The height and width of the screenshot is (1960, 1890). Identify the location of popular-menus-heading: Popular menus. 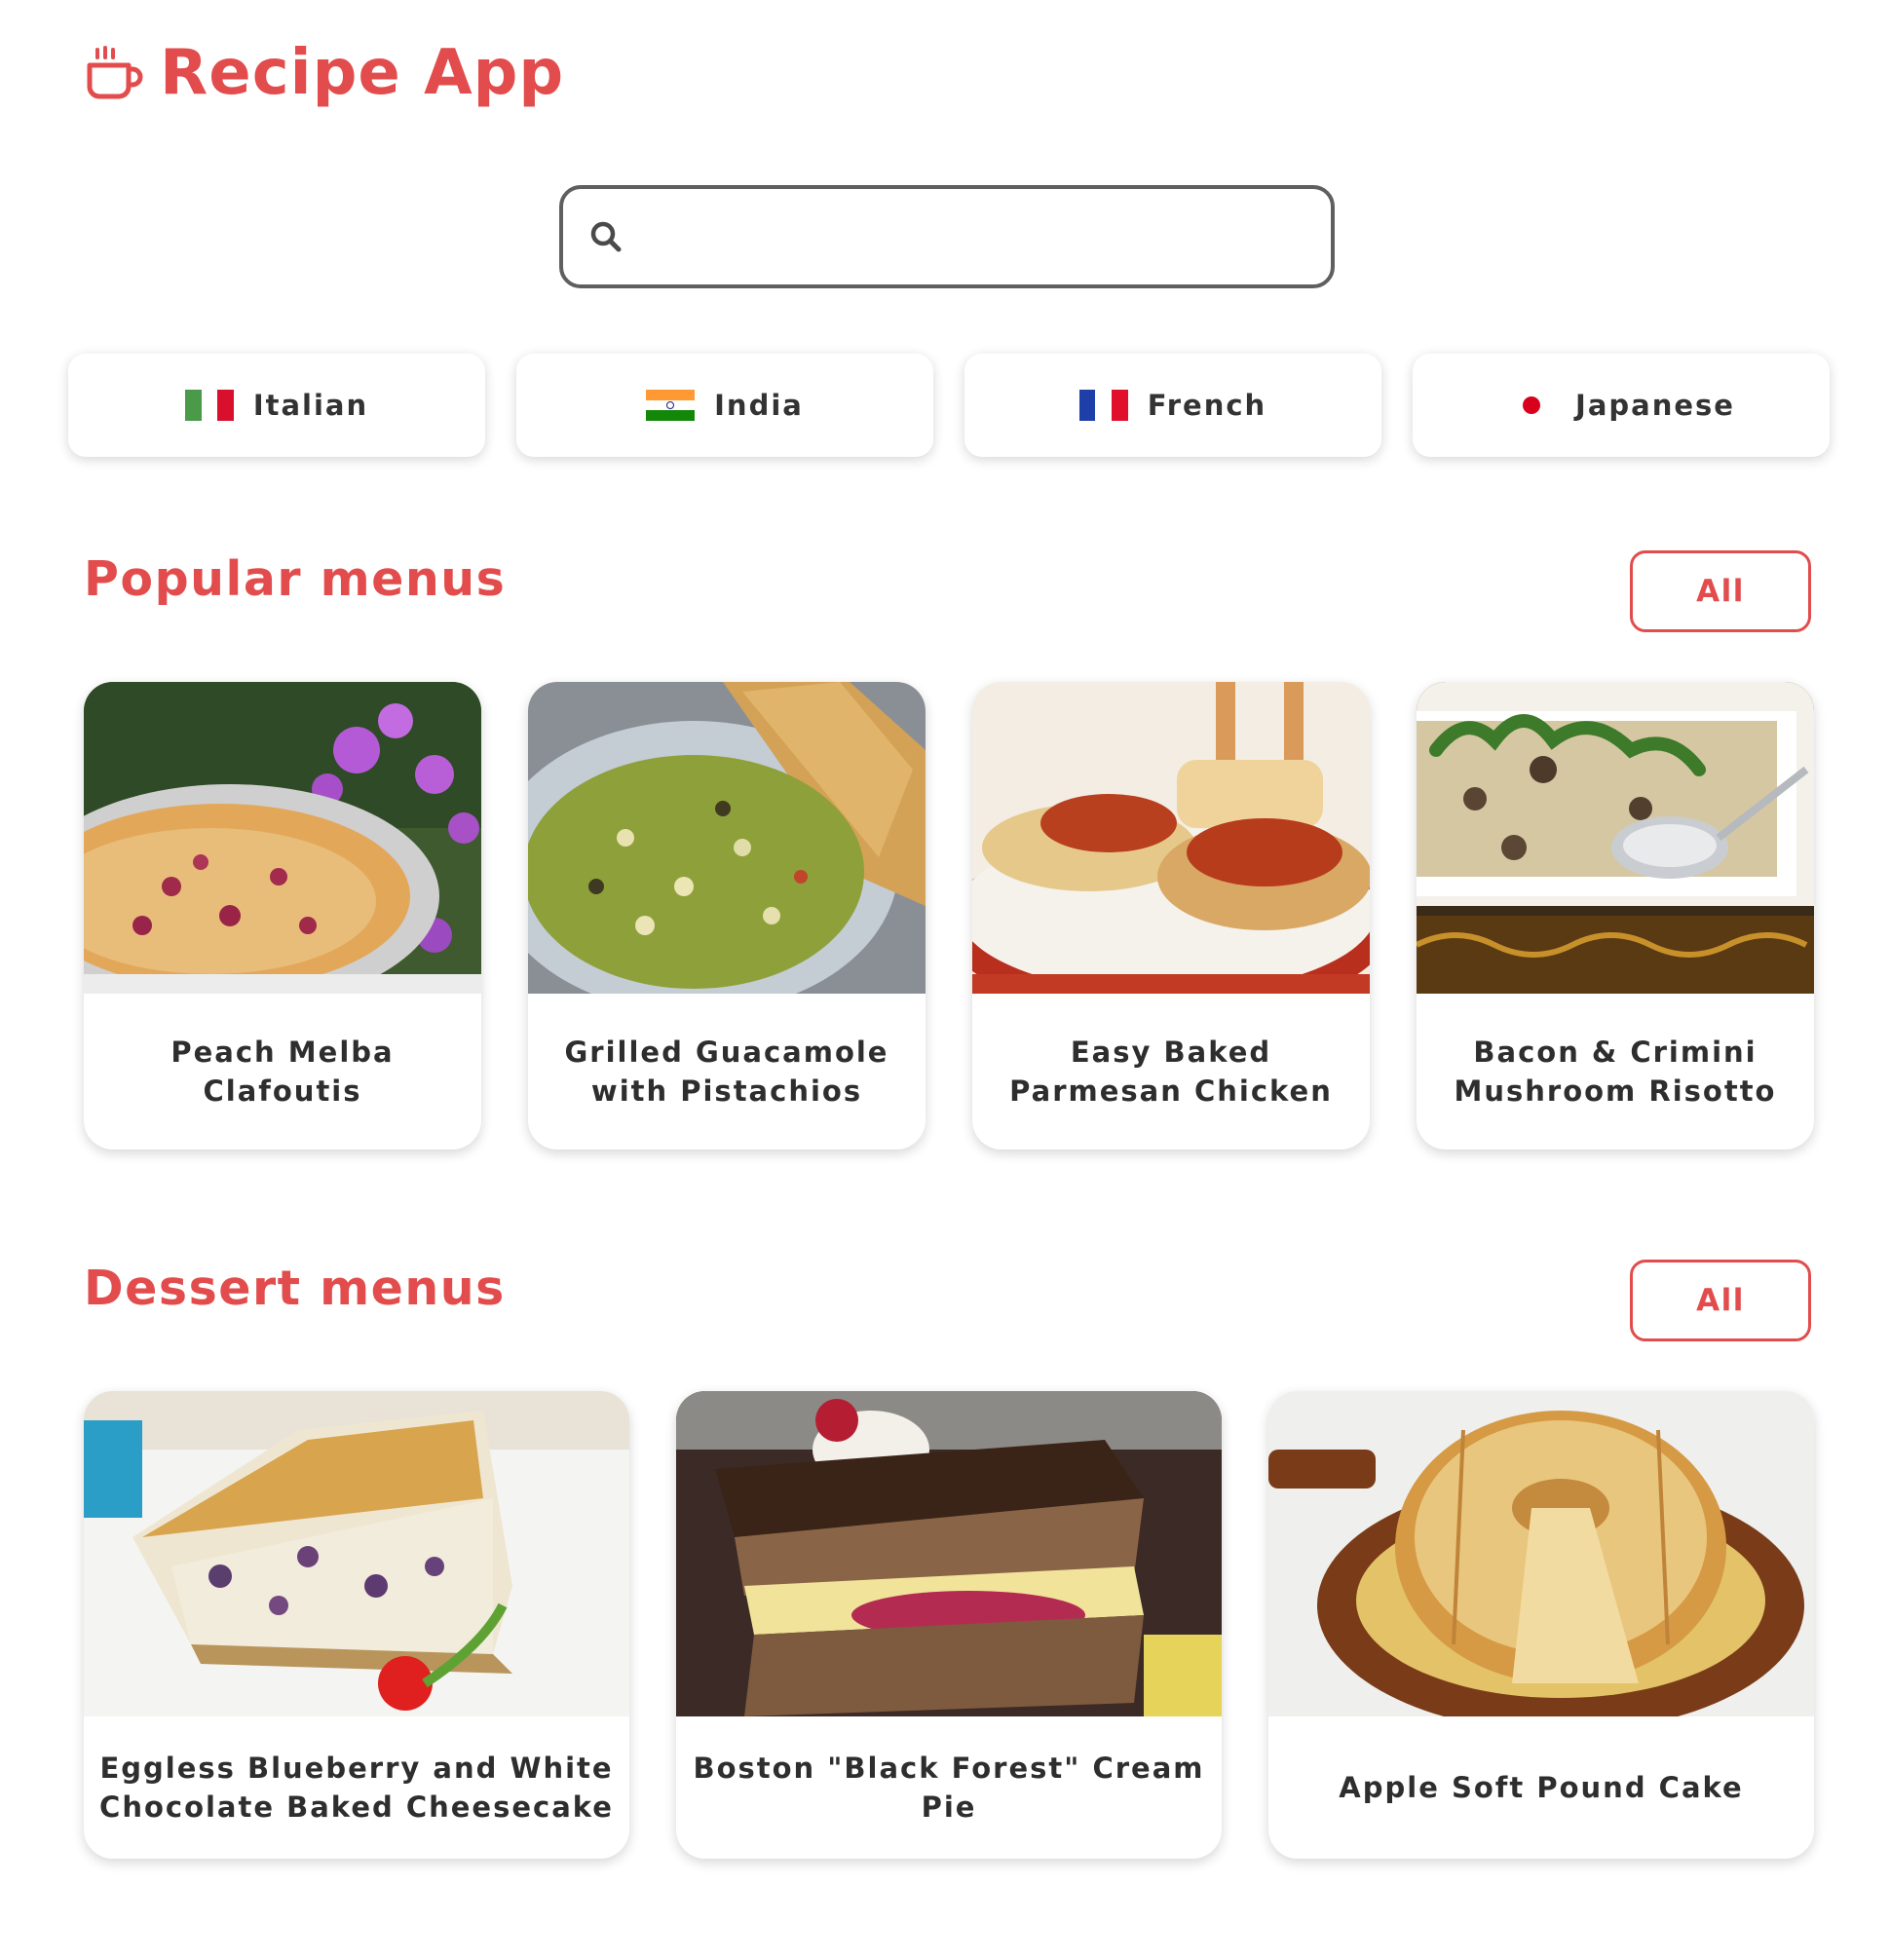
(296, 579).